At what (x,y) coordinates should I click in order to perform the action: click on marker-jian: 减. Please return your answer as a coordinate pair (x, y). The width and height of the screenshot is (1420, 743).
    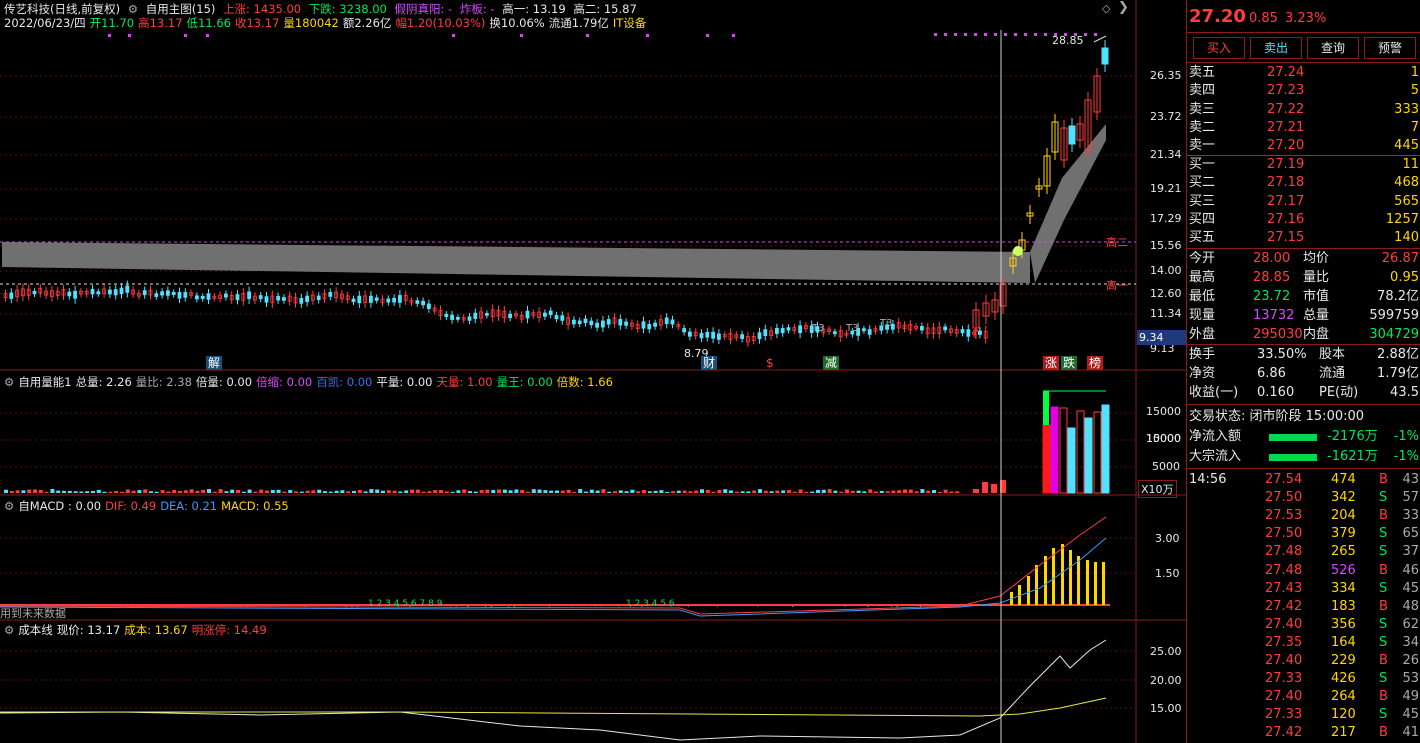
    Looking at the image, I should click on (831, 363).